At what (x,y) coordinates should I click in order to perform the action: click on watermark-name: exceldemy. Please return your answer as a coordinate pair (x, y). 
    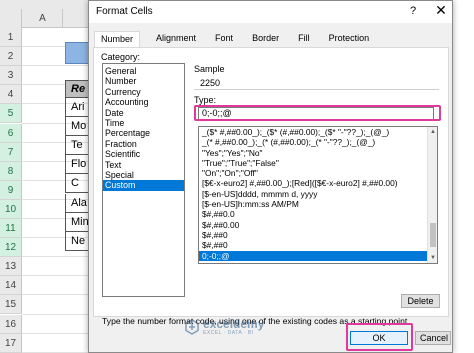
    Looking at the image, I should click on (234, 324).